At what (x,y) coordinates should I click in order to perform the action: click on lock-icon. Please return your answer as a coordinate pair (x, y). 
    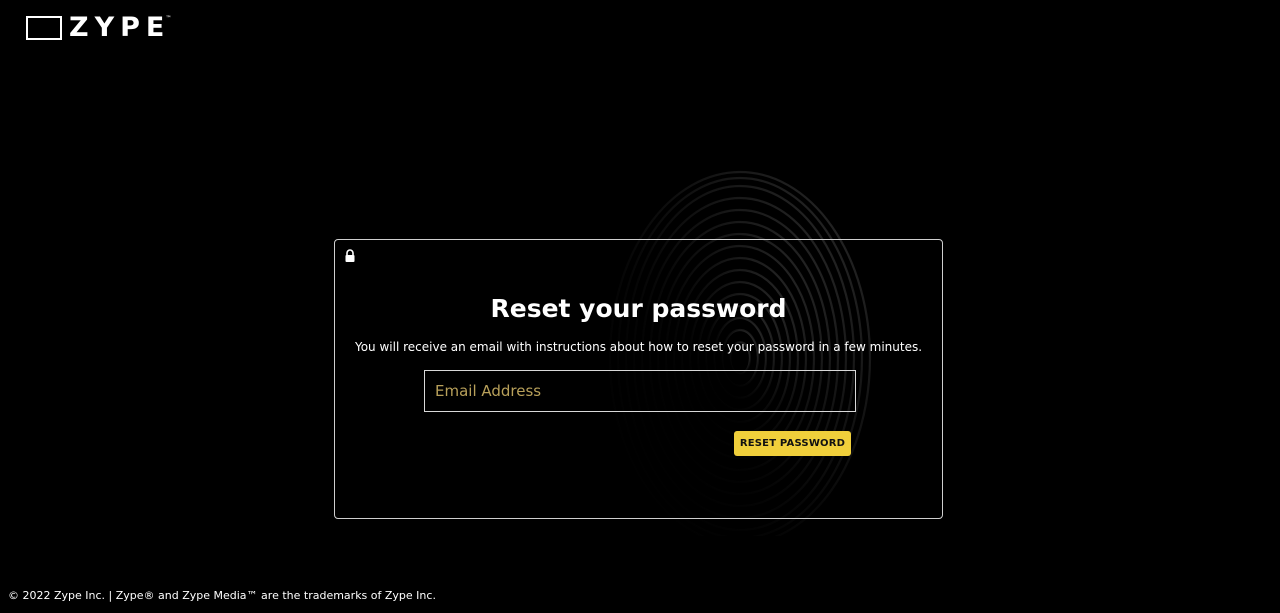
    Looking at the image, I should click on (350, 255).